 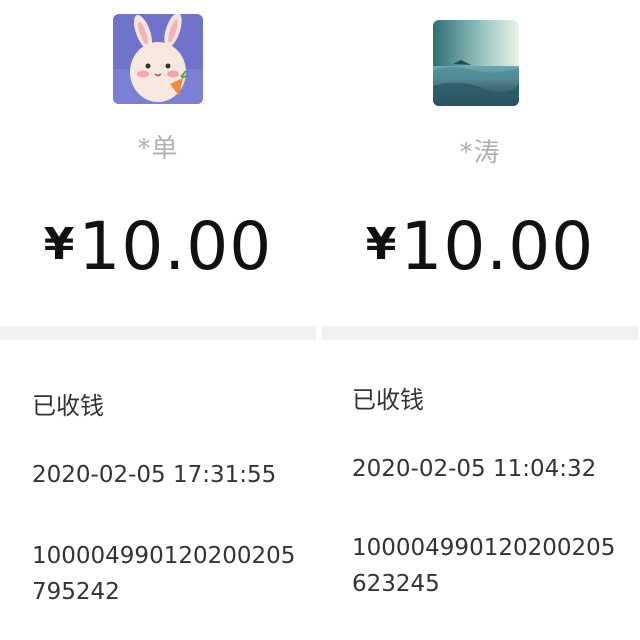 What do you see at coordinates (158, 149) in the screenshot?
I see `payer-name: *单` at bounding box center [158, 149].